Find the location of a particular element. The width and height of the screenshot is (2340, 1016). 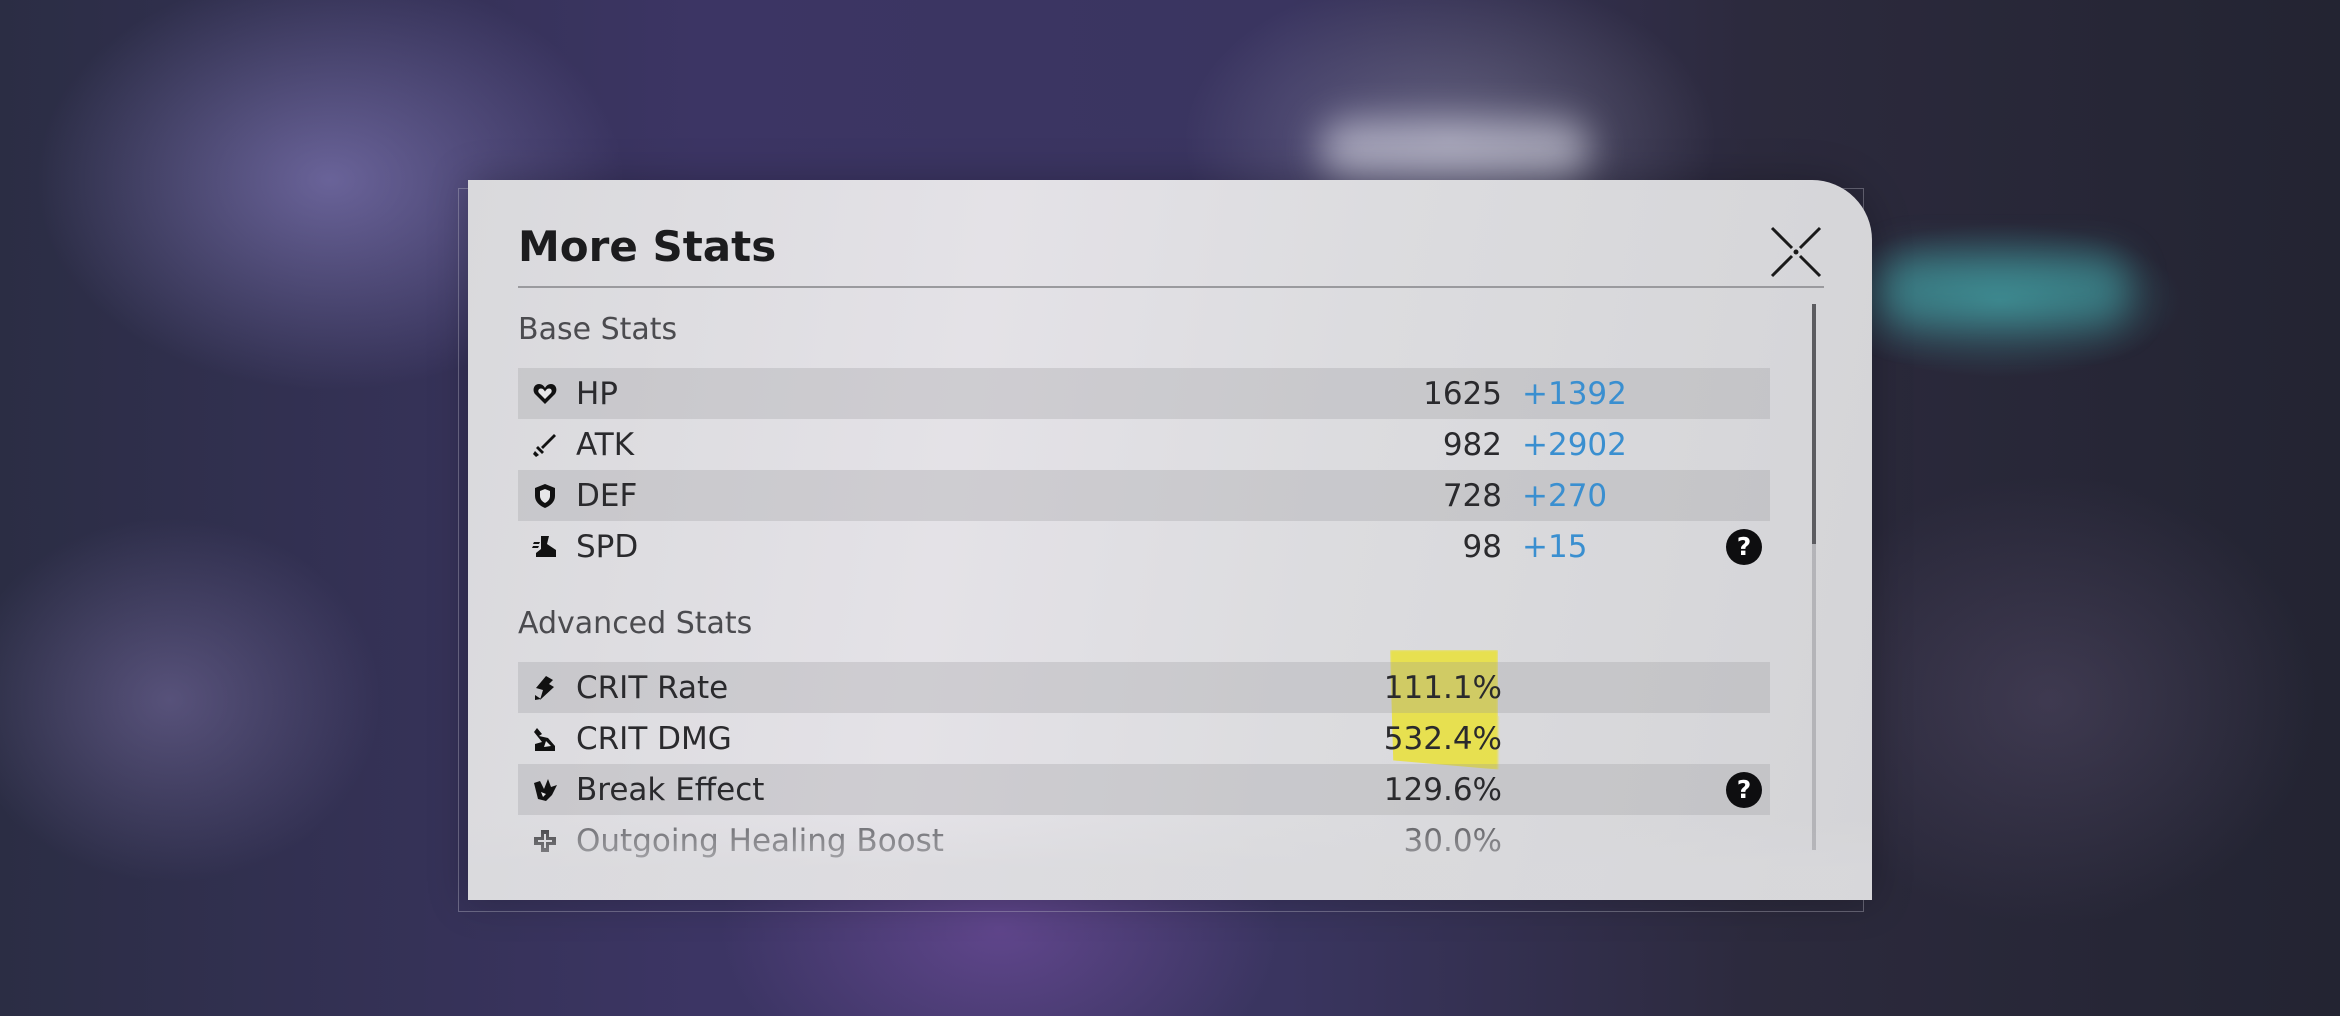

stat-name: Break Effect is located at coordinates (670, 789).